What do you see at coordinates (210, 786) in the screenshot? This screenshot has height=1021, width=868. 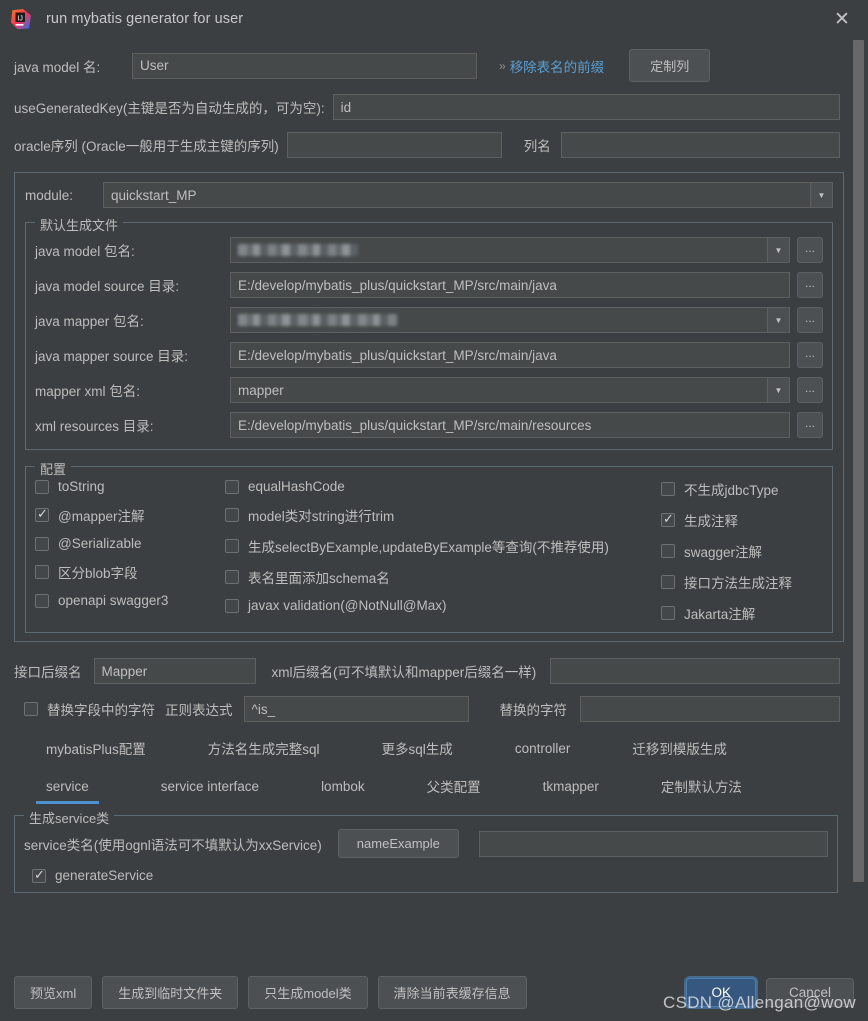 I see `tab-service-interface: service interface` at bounding box center [210, 786].